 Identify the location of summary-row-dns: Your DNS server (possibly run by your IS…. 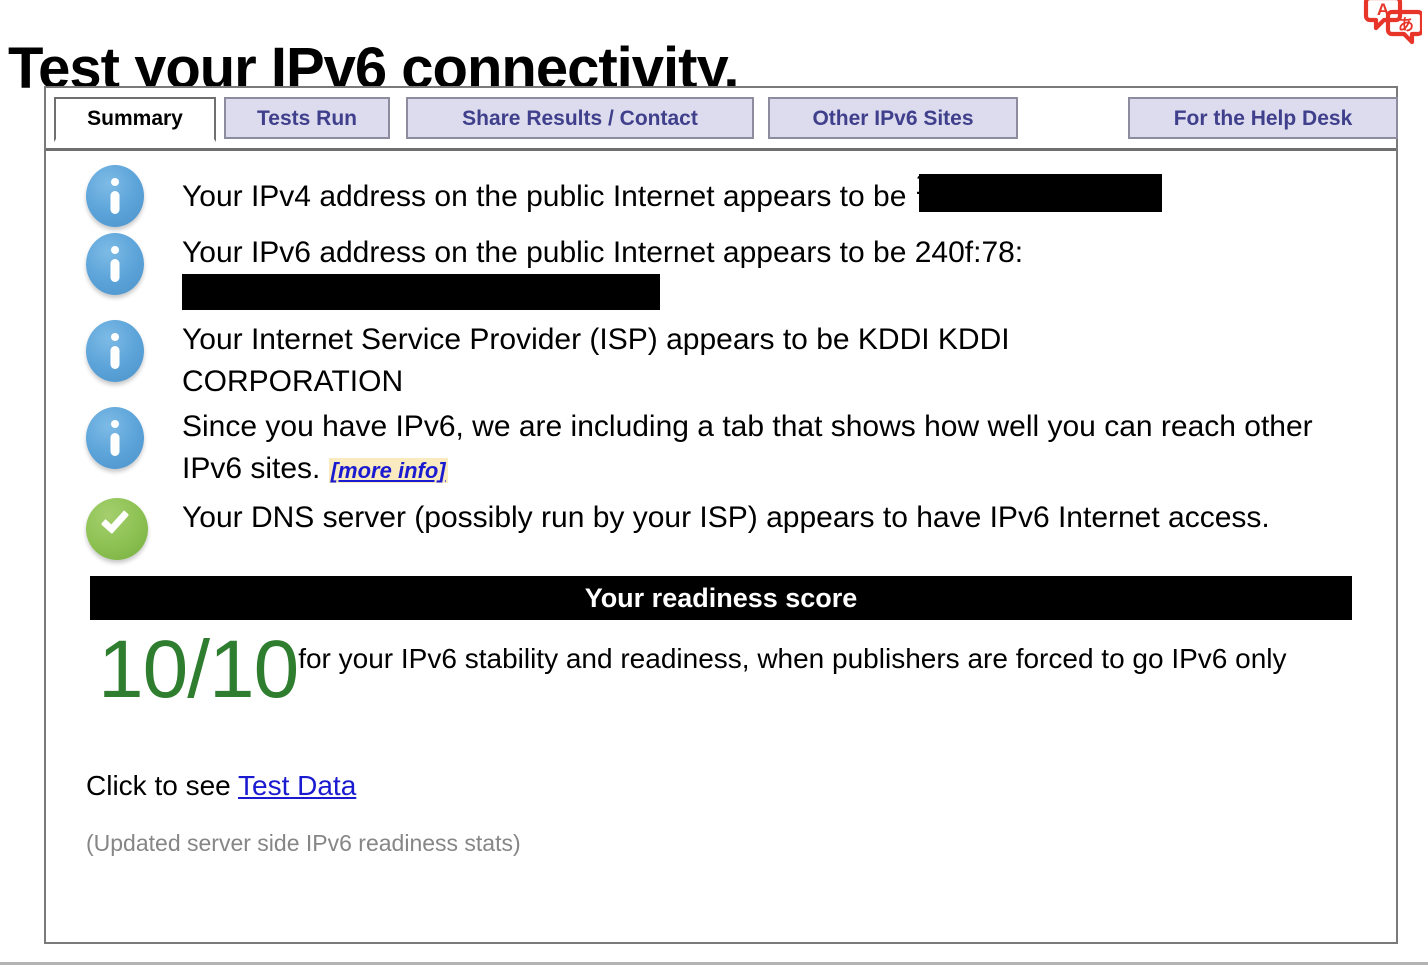
(721, 528).